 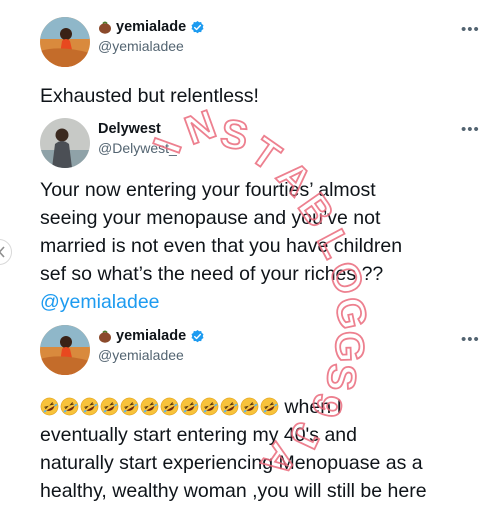 I want to click on watermark-letter: G, so click(x=348, y=346).